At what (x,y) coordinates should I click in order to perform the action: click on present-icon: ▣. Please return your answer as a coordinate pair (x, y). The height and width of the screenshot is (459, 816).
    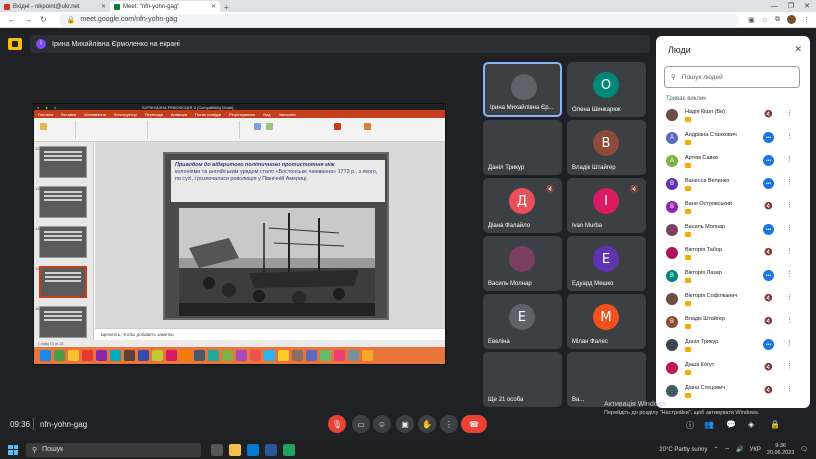
    Looking at the image, I should click on (405, 424).